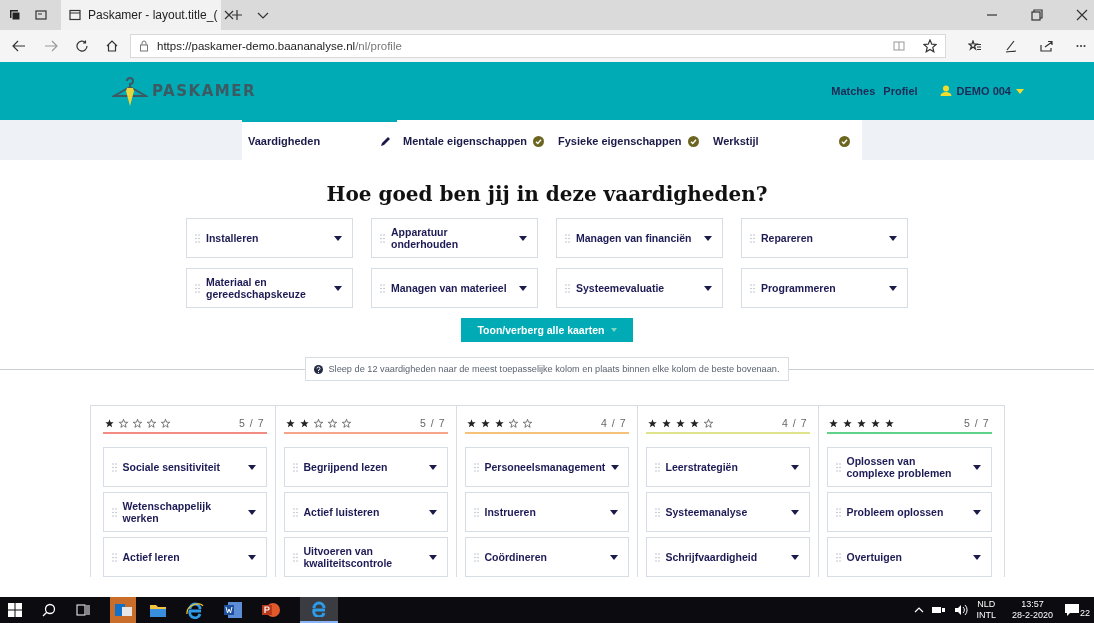  Describe the element at coordinates (83, 610) in the screenshot. I see `task-view-icon` at that location.